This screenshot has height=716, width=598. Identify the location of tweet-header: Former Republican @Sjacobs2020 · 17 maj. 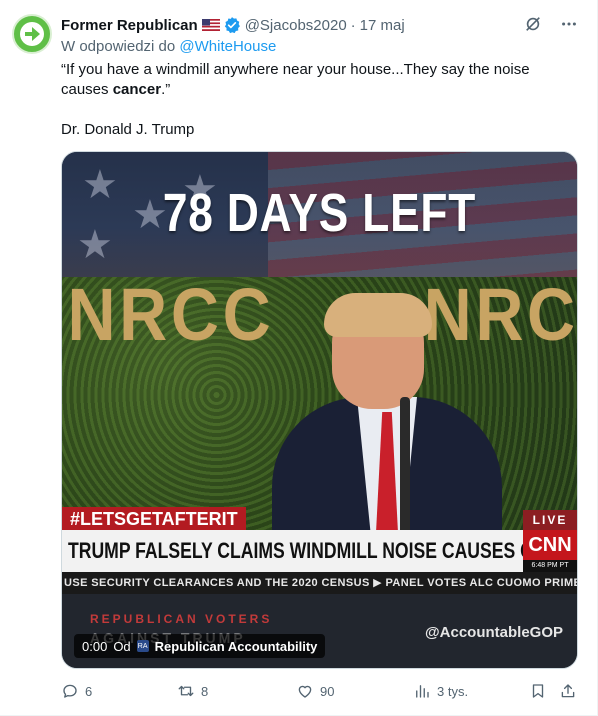
(233, 25).